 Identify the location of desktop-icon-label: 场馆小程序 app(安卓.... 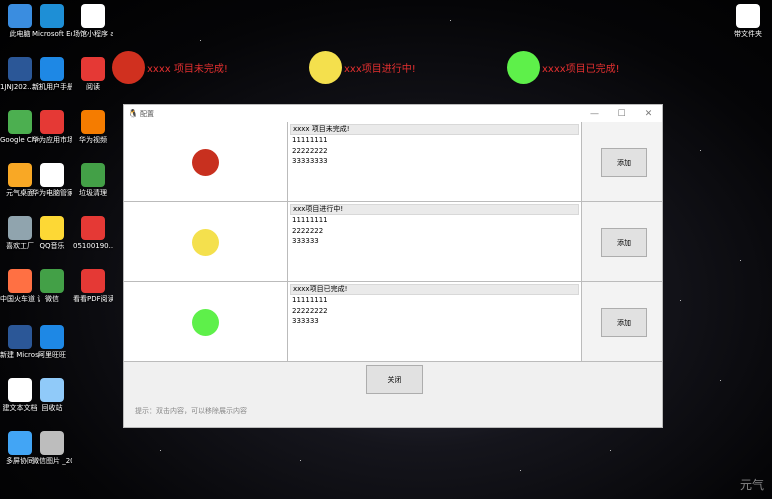
(93, 34).